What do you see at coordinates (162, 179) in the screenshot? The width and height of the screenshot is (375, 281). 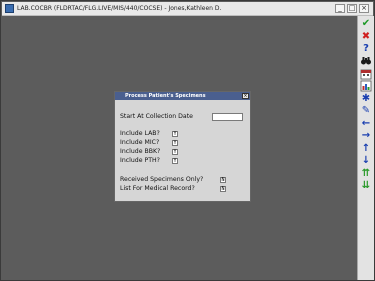 I see `received-specimens-only-label: Received Specimens Only?` at bounding box center [162, 179].